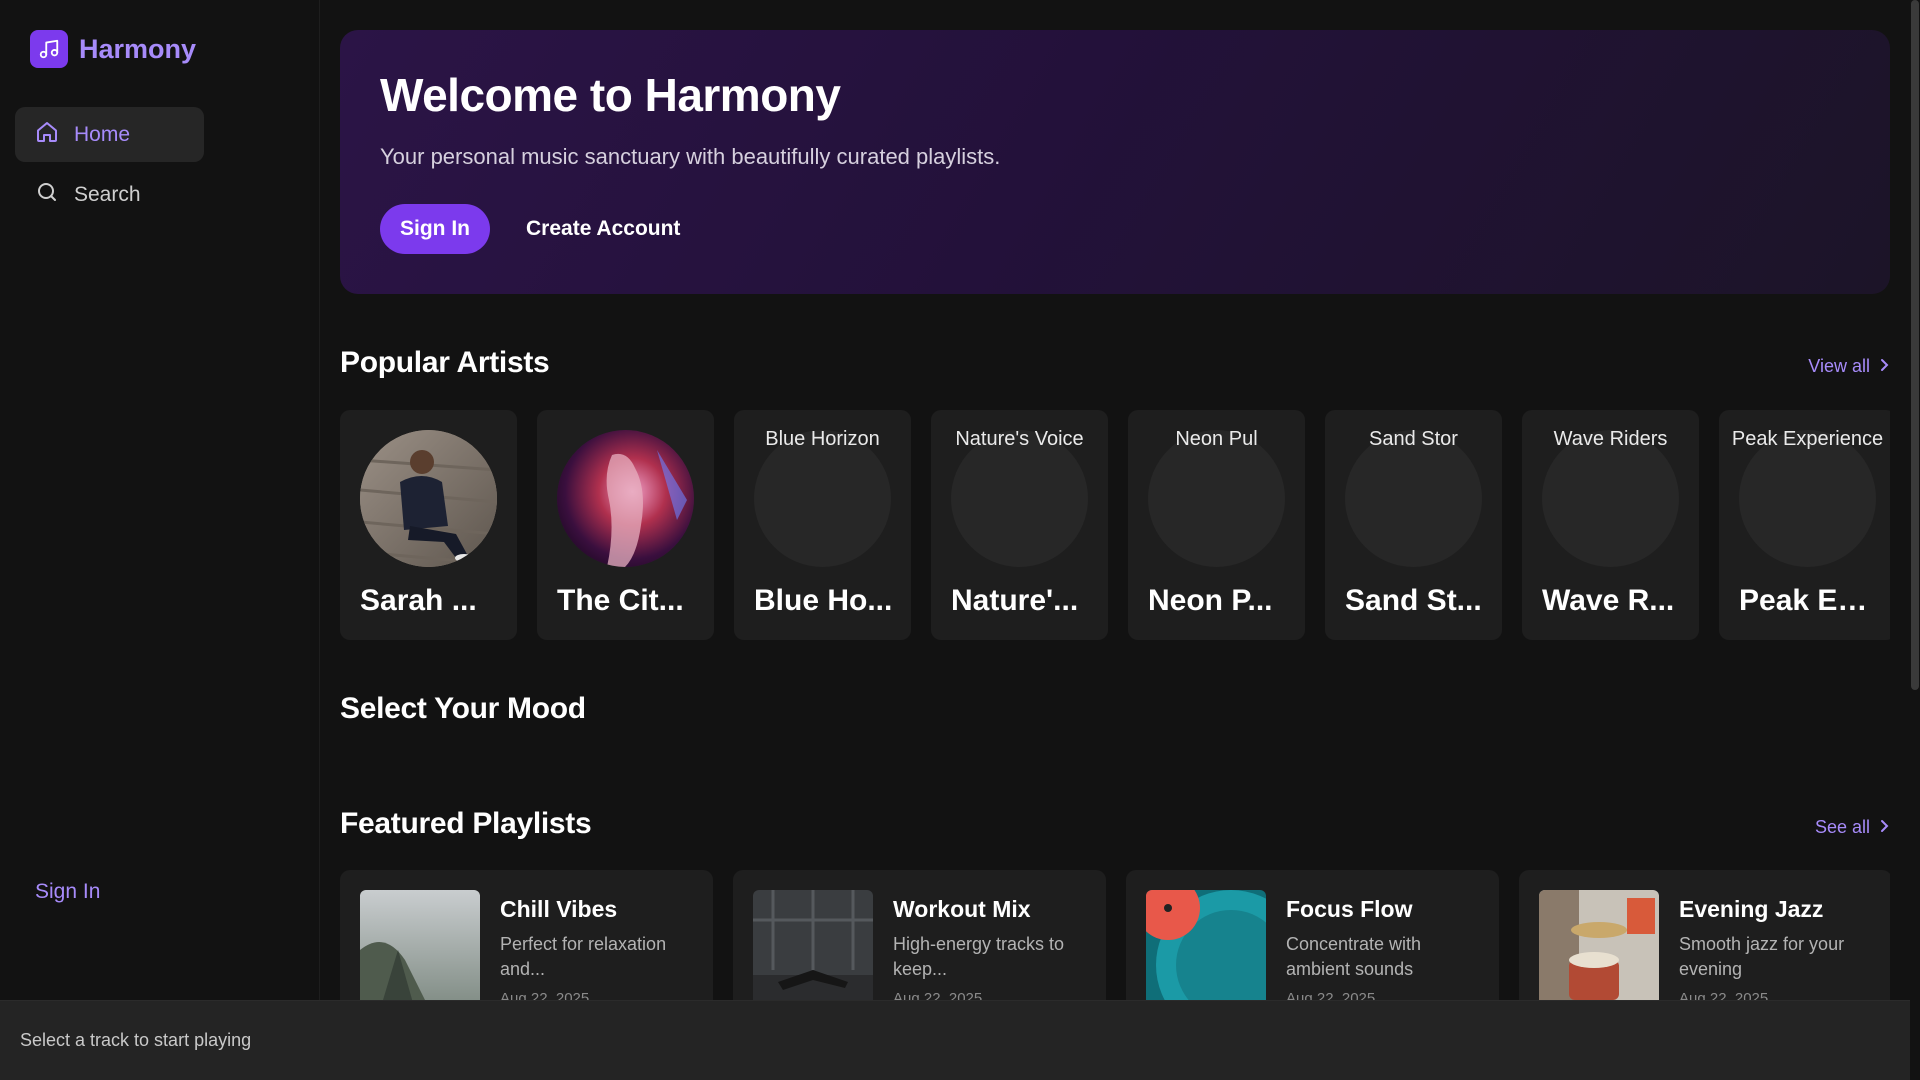 This screenshot has width=1920, height=1080. I want to click on artist-image-alt: Neon Pul, so click(1216, 439).